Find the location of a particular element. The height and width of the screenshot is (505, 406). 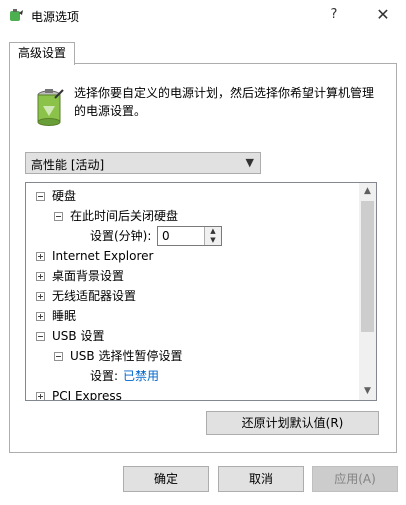

description-text: 选择你要自定义的电源计划，然后选择你希望计算机管理的电源设置。 is located at coordinates (224, 102).